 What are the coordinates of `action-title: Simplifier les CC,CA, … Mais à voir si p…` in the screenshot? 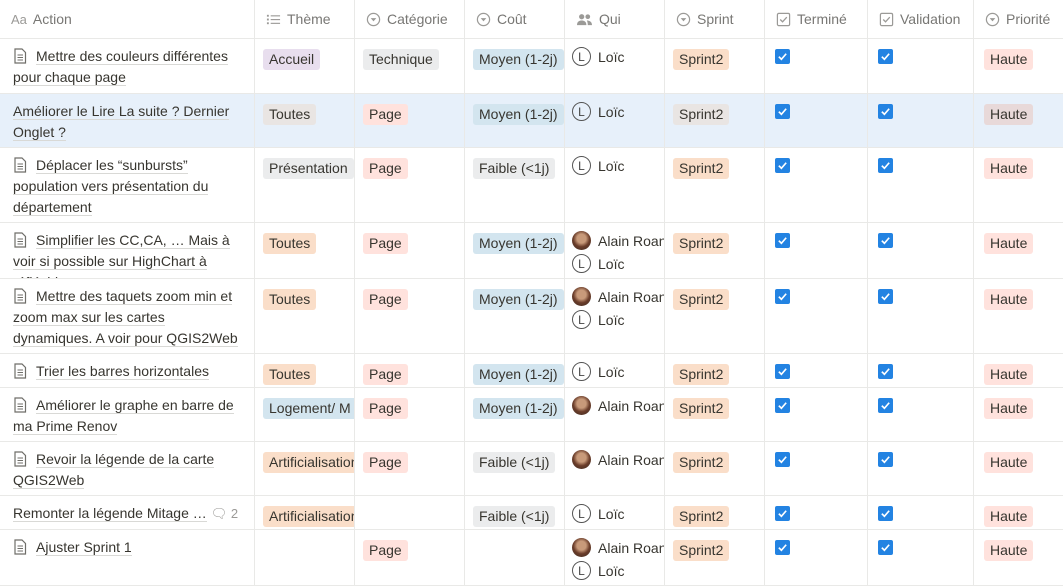 It's located at (121, 255).